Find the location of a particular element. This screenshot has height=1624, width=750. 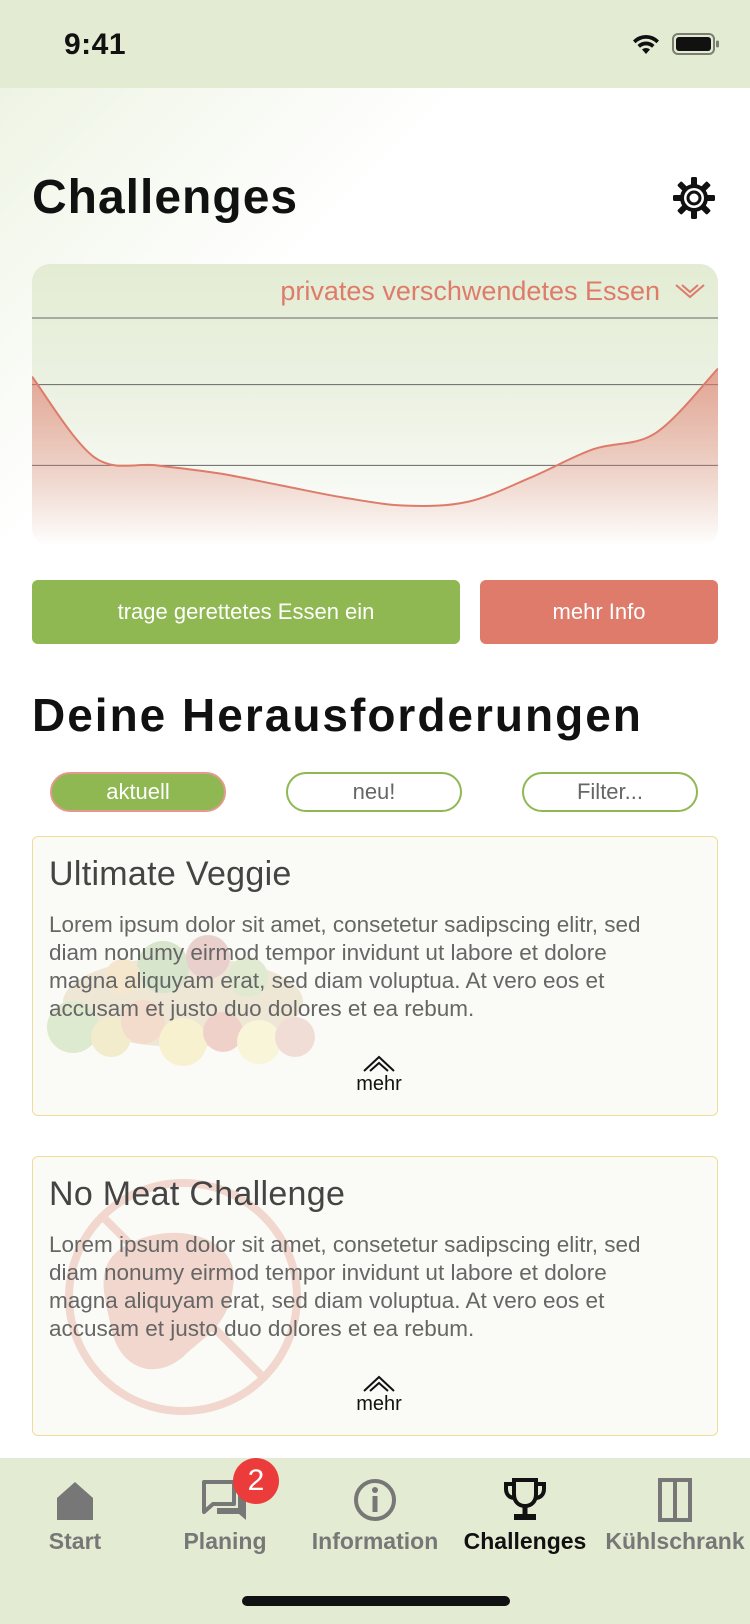

gear-icon is located at coordinates (694, 198).